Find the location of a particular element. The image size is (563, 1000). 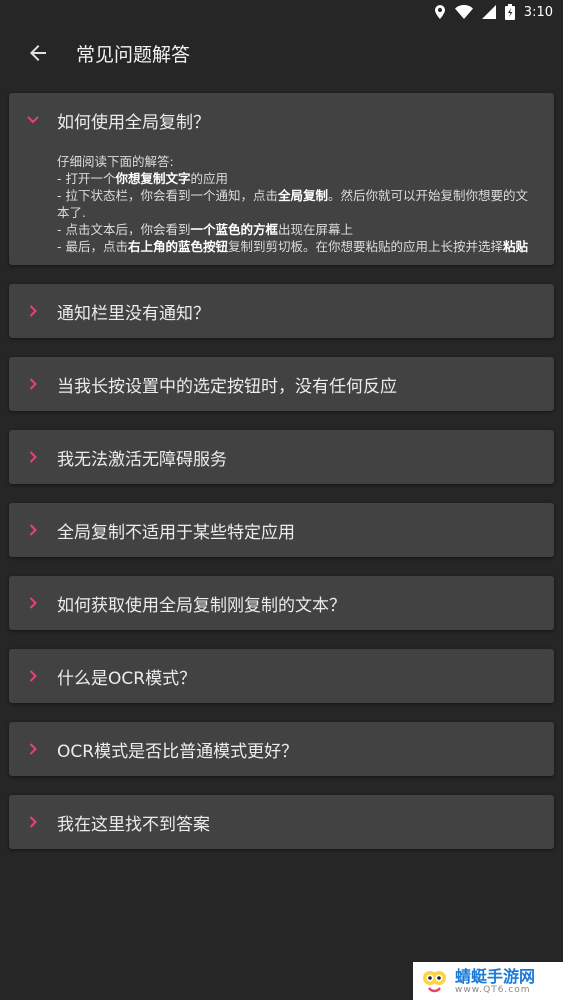

faq-question-text: 通知栏里没有通知？ is located at coordinates (133, 313).